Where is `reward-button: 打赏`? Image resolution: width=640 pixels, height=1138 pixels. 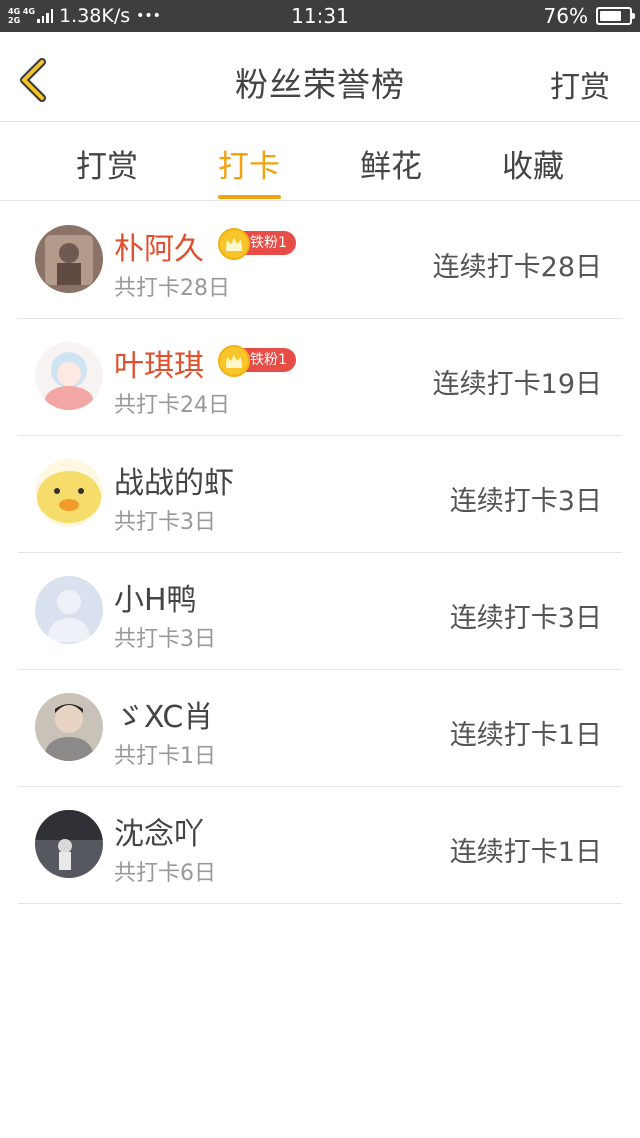 reward-button: 打赏 is located at coordinates (580, 84).